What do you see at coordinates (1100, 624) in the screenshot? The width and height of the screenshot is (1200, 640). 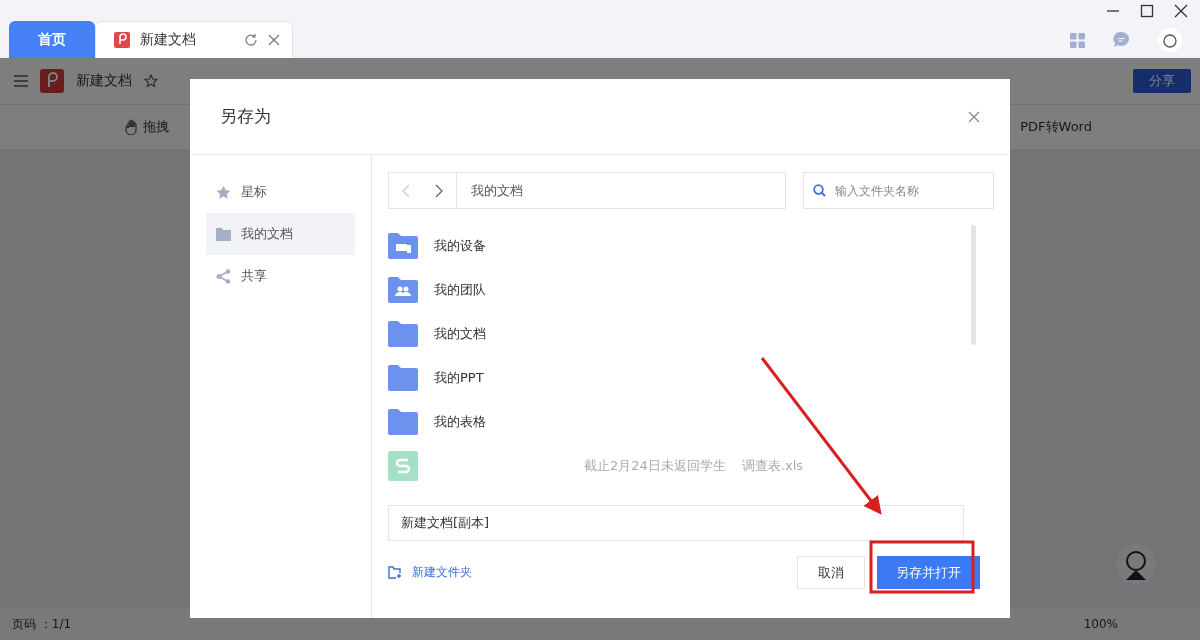 I see `zoom-level: 100%` at bounding box center [1100, 624].